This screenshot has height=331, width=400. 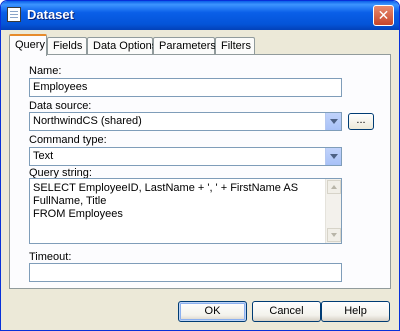 What do you see at coordinates (185, 87) in the screenshot?
I see `name-field: Employees` at bounding box center [185, 87].